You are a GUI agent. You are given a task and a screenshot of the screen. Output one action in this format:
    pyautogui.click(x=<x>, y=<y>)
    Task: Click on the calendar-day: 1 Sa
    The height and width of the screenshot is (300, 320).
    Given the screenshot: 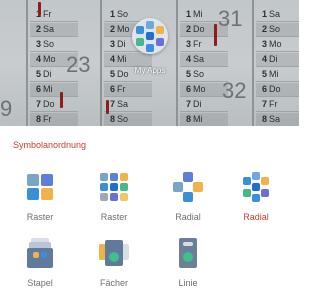 What is the action you would take?
    pyautogui.click(x=277, y=15)
    